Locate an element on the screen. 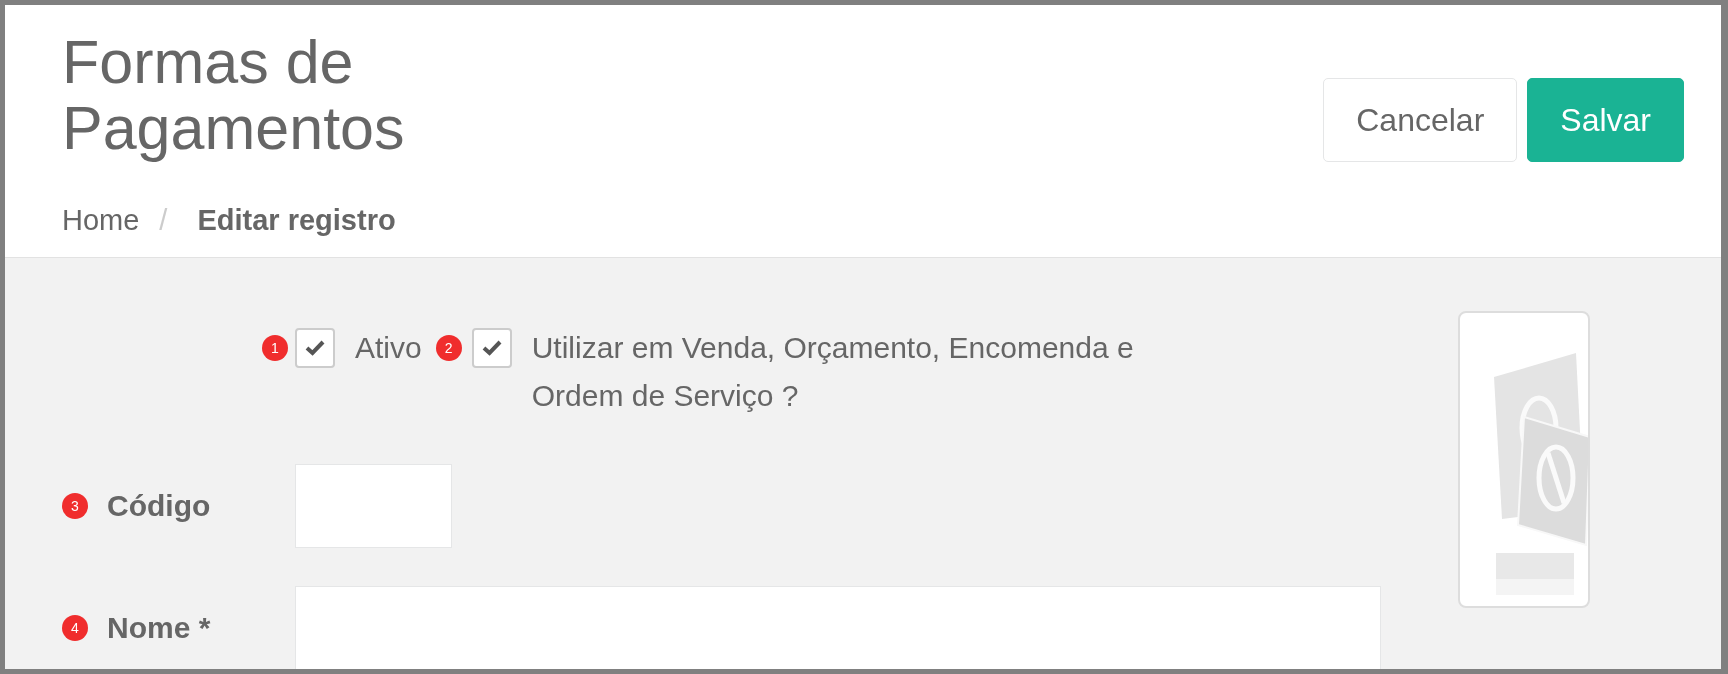  checkbox-label: Utilizar em Venda, Orçamento, Encomenda e Ordem de Serviço ? is located at coordinates (833, 372).